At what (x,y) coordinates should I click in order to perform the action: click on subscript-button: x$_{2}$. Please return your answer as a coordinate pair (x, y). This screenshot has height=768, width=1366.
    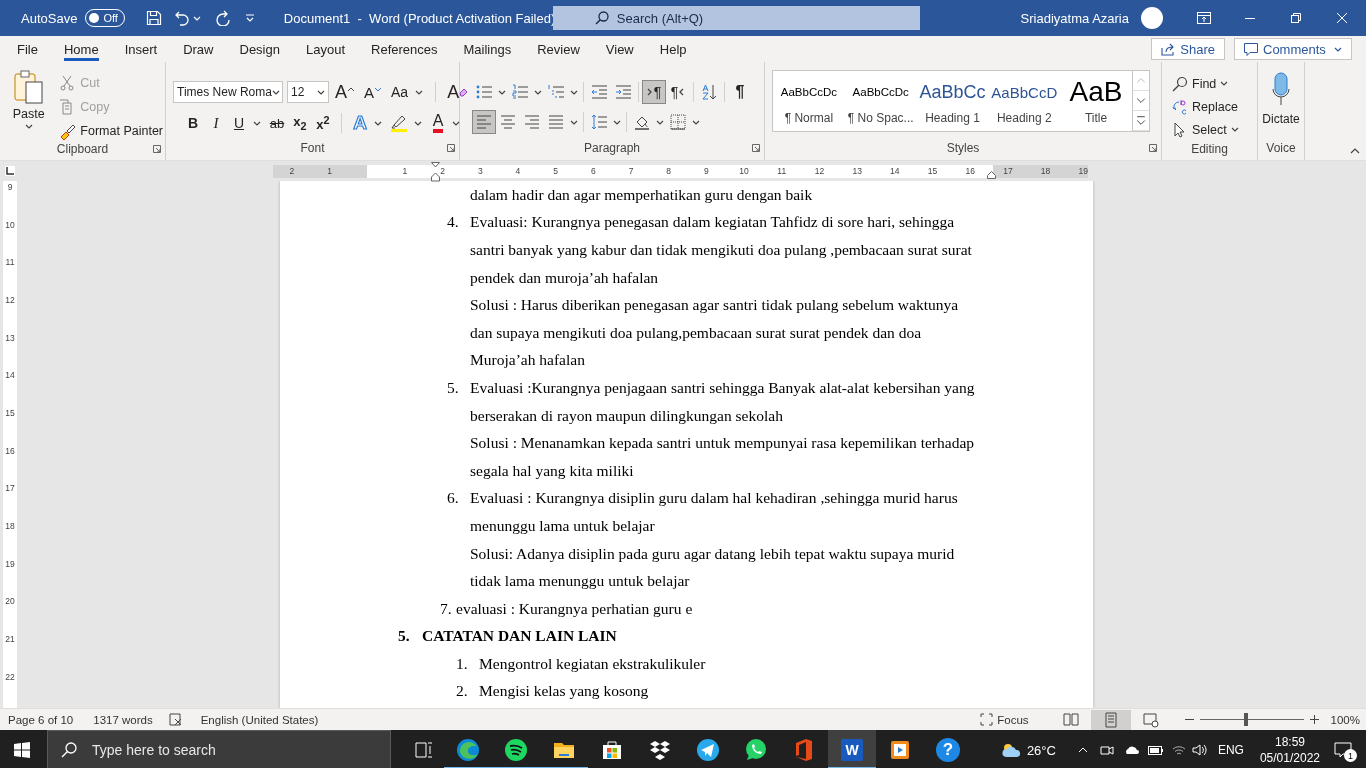
    Looking at the image, I should click on (300, 123).